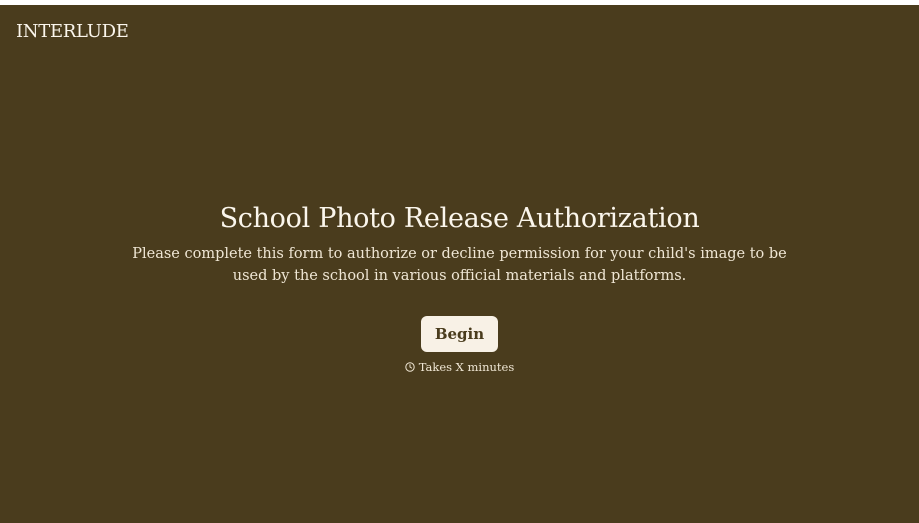 The image size is (919, 523). What do you see at coordinates (72, 31) in the screenshot?
I see `brand-logo: INTERLUDE` at bounding box center [72, 31].